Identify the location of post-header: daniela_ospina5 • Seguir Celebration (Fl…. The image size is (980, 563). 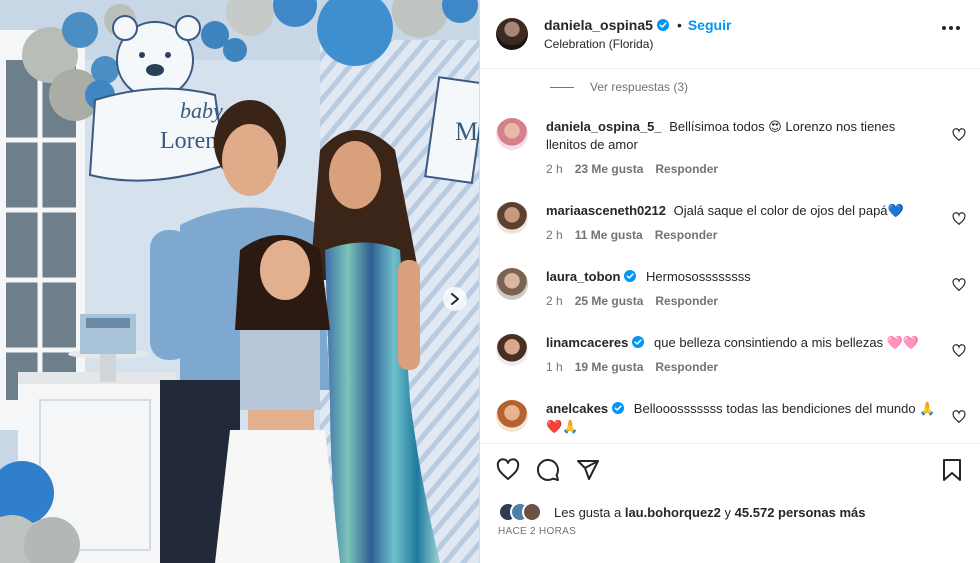
(730, 34).